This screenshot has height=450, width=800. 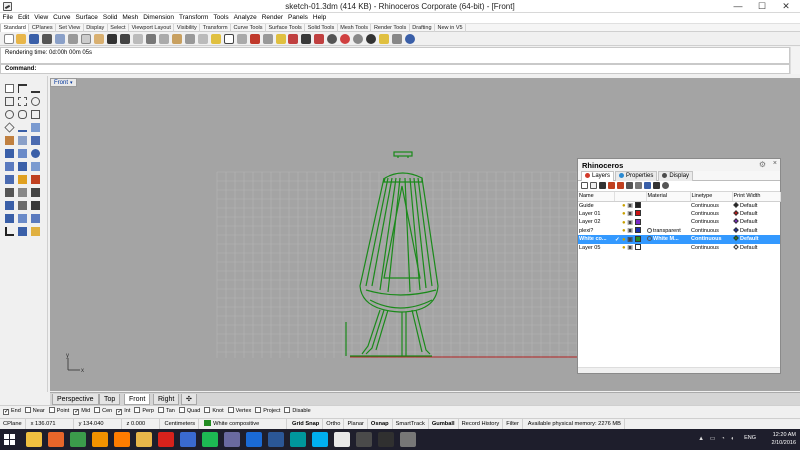 What do you see at coordinates (232, 439) in the screenshot?
I see `photos-icon` at bounding box center [232, 439].